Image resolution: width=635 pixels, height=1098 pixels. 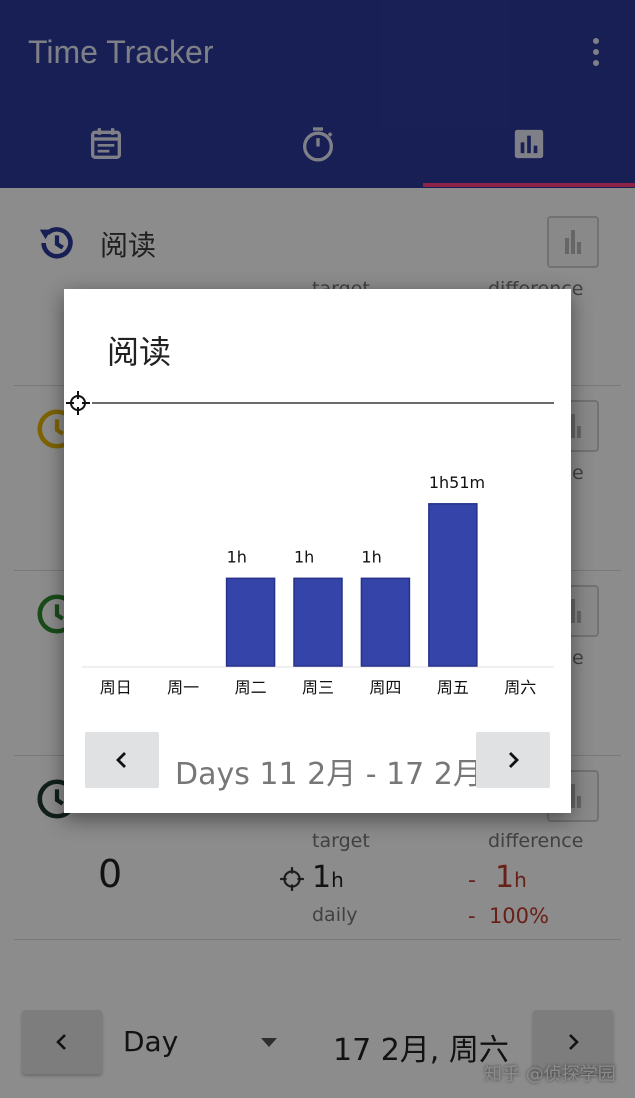 I want to click on previous-range-button, so click(x=122, y=760).